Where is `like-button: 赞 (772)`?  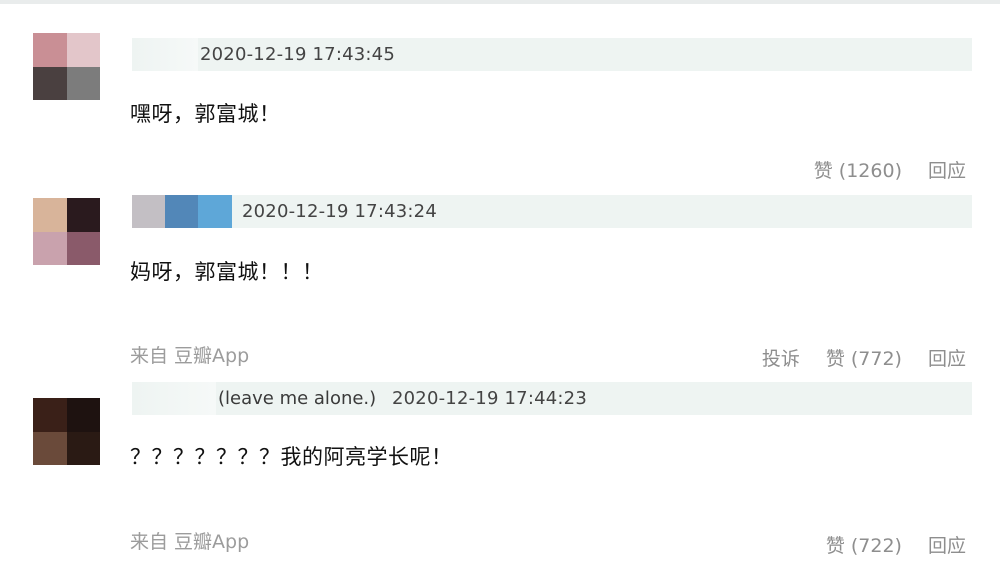 like-button: 赞 (772) is located at coordinates (864, 357).